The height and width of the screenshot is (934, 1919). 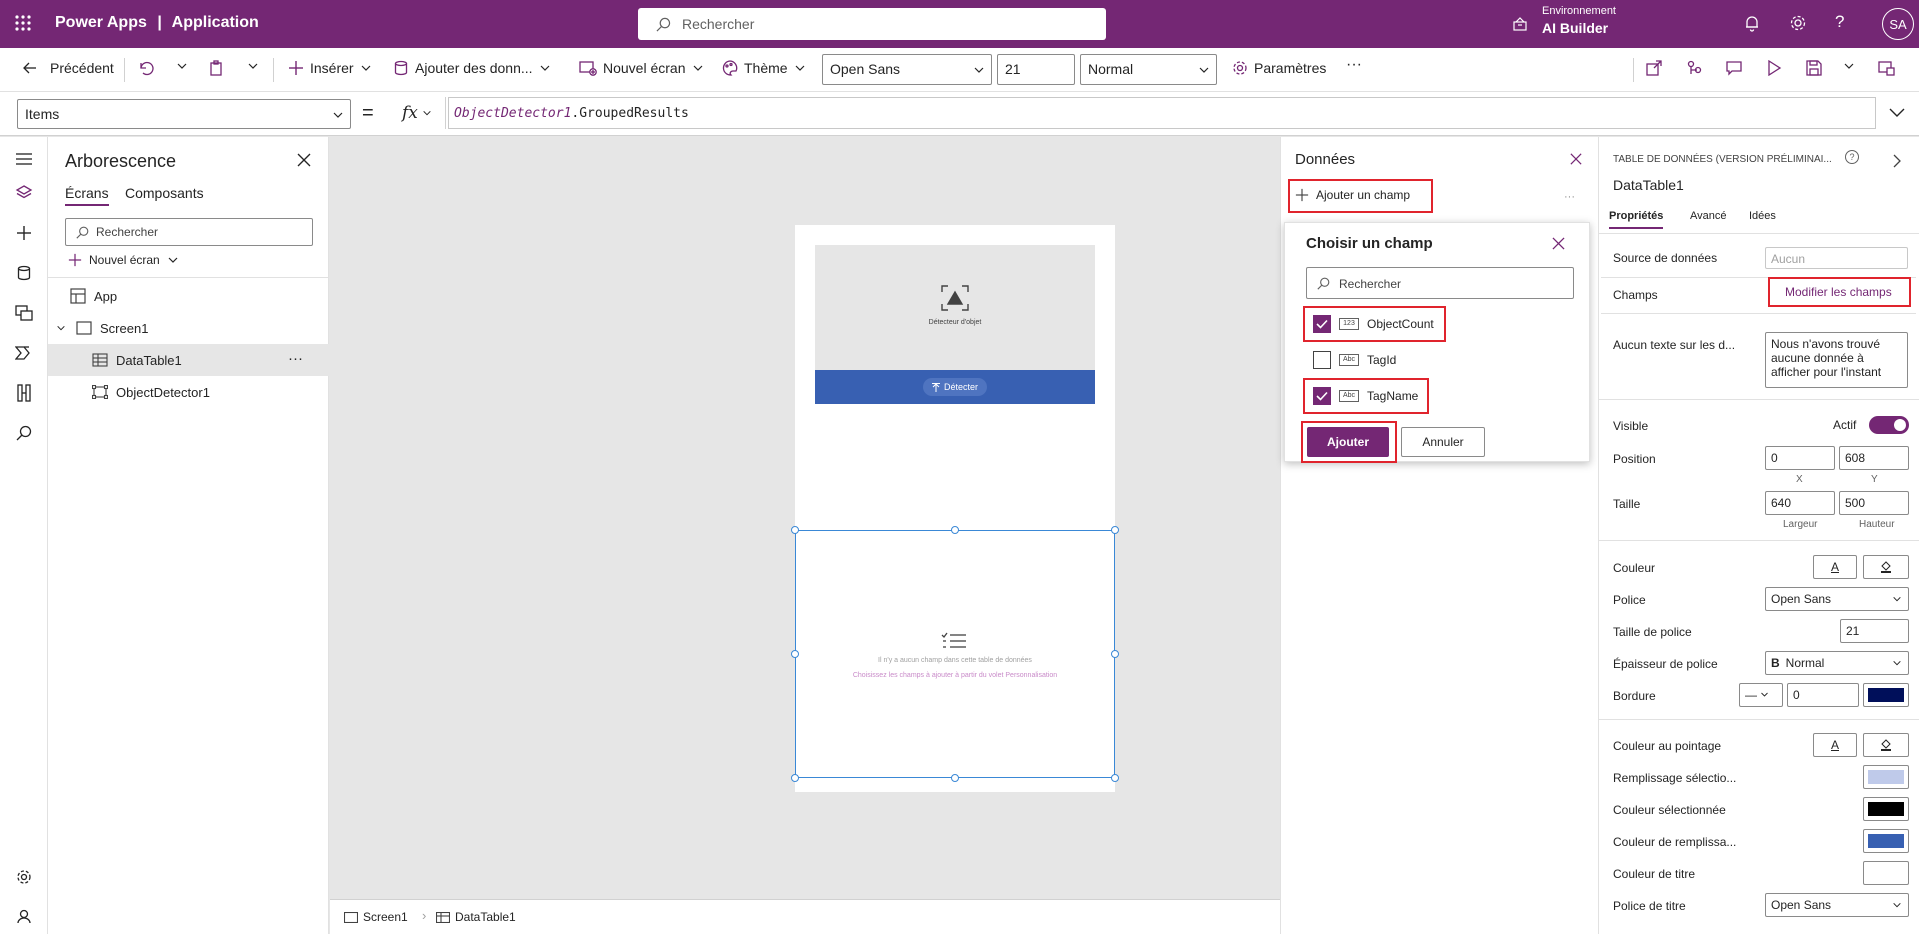 What do you see at coordinates (1886, 745) in the screenshot?
I see `hover-fill-color-picker` at bounding box center [1886, 745].